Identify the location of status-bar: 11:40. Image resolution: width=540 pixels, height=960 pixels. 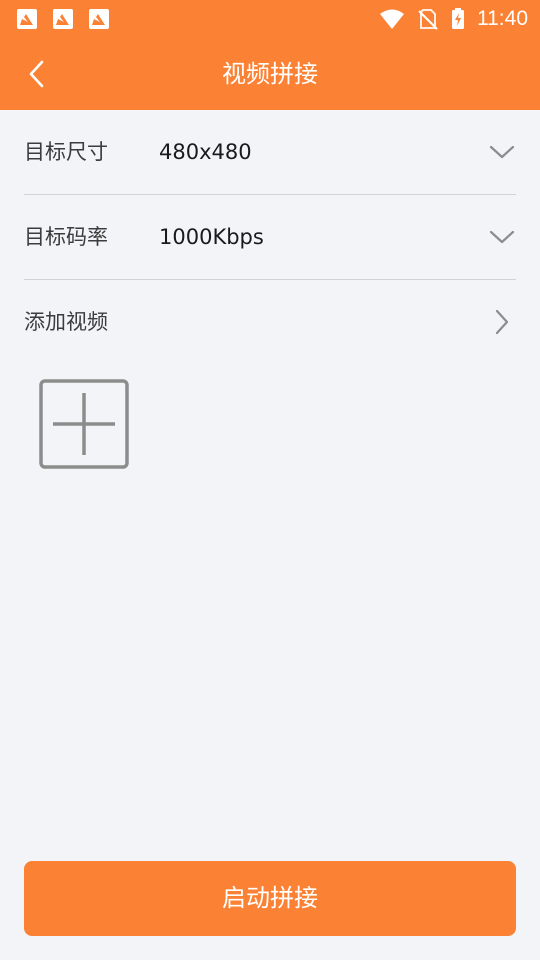
(270, 19).